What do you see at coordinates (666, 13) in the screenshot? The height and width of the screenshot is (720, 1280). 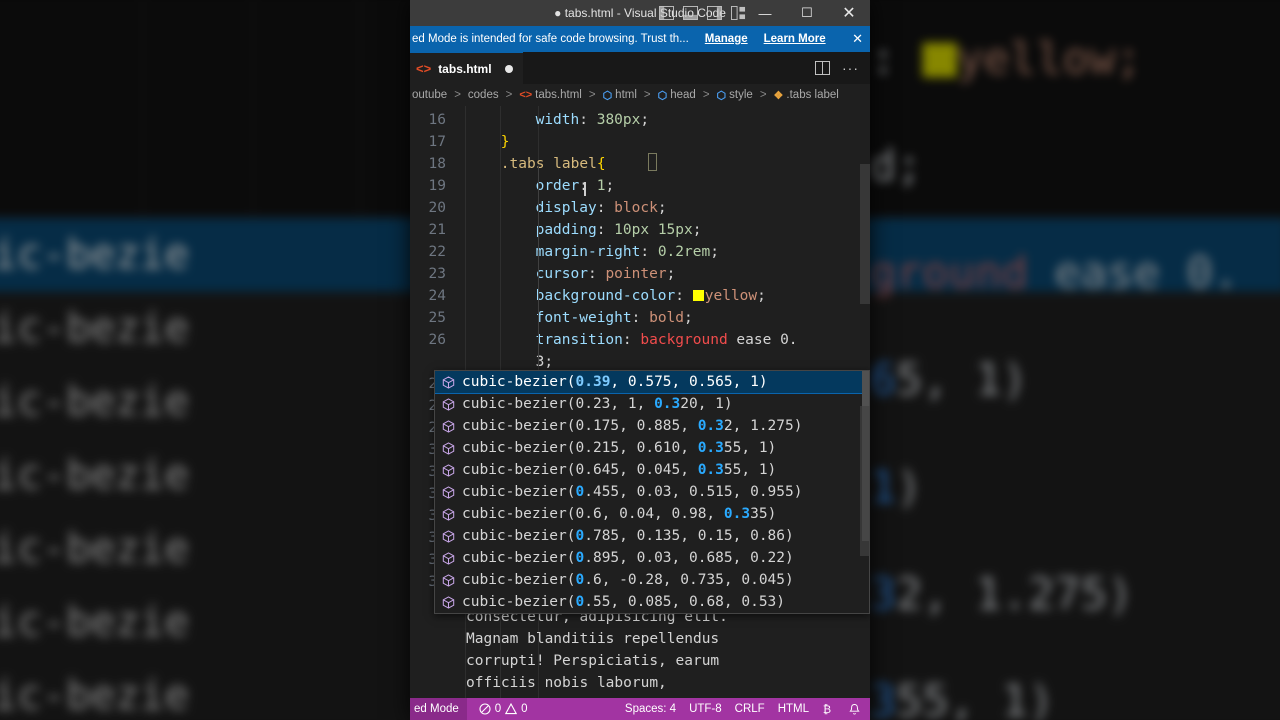 I see `toggle-primary-sidebar-icon` at bounding box center [666, 13].